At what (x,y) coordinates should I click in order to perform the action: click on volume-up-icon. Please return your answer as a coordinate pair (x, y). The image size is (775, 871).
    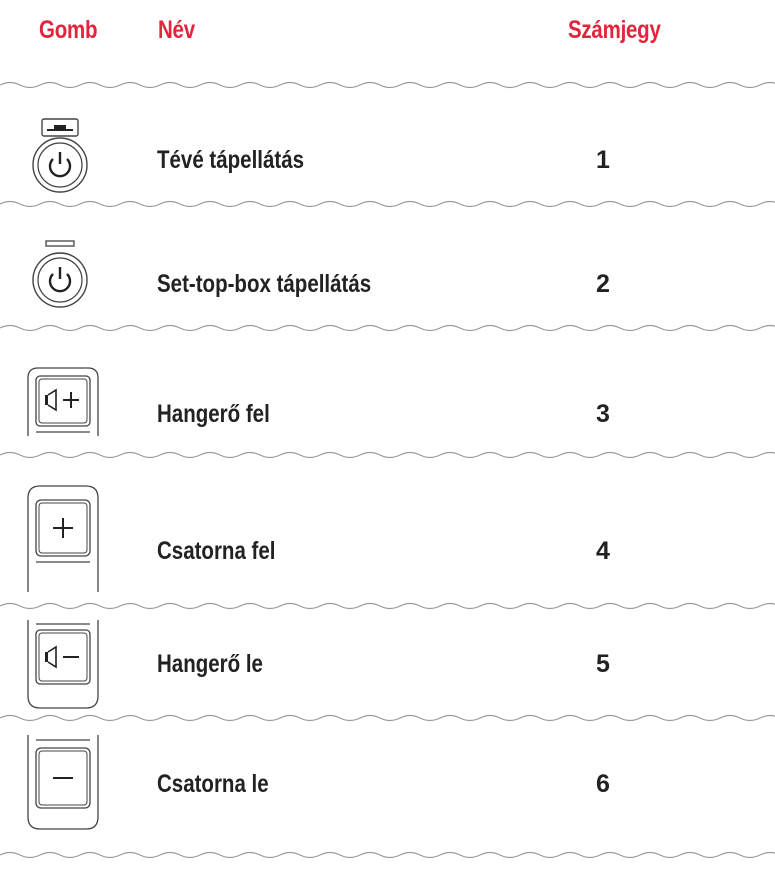
    Looking at the image, I should click on (63, 403).